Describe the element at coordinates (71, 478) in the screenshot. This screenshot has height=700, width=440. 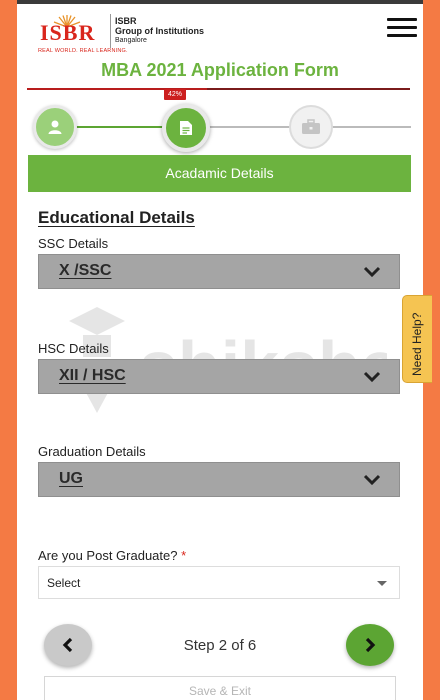
I see `graduation-value: UG` at that location.